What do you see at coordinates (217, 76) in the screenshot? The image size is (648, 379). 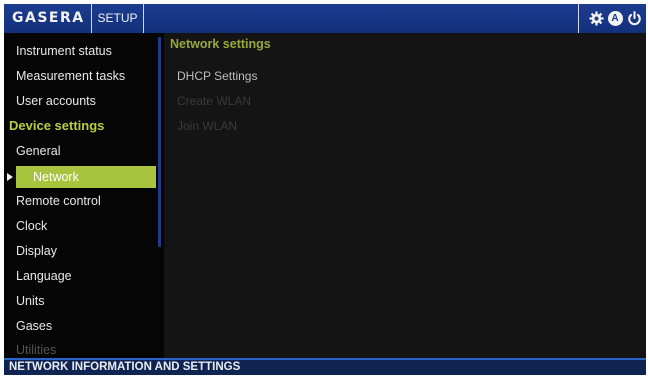 I see `option-dhcp-settings: DHCP Settings` at bounding box center [217, 76].